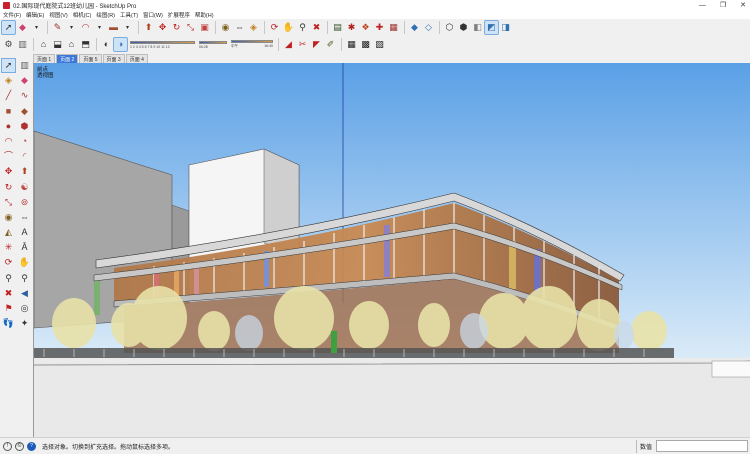 This screenshot has height=454, width=750. I want to click on top-view-icon: ⌂, so click(71, 44).